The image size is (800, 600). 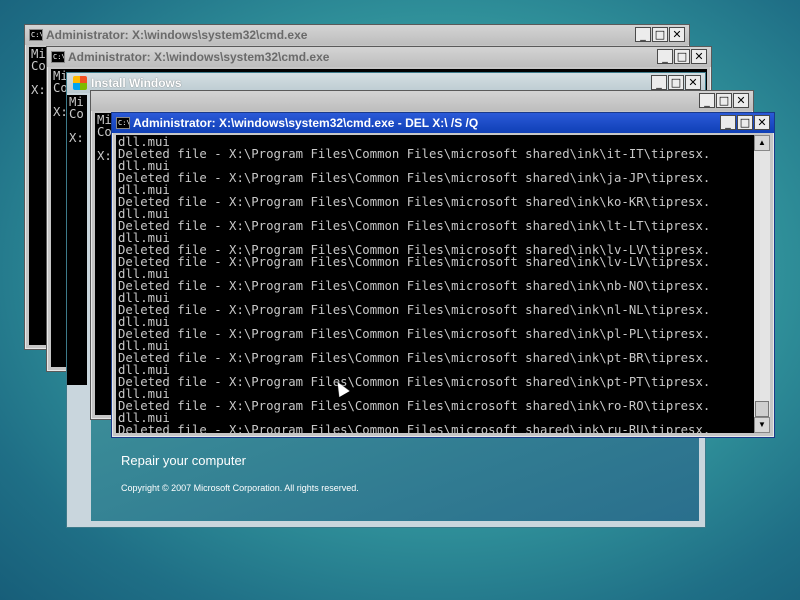 I want to click on scroll-down-button: ▼, so click(x=762, y=425).